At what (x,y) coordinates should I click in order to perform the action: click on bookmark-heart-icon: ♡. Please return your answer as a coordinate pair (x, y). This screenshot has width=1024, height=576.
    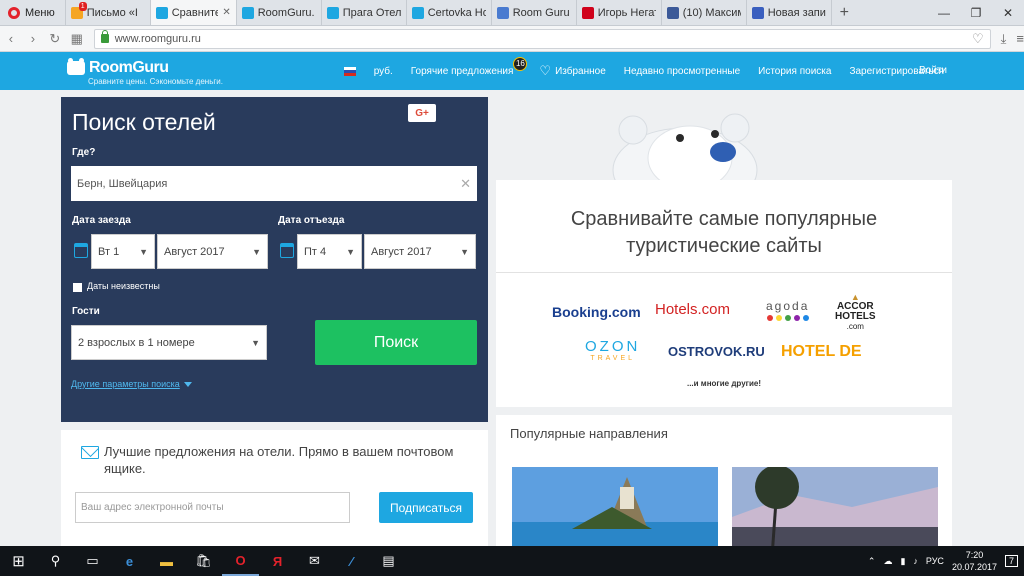
    Looking at the image, I should click on (978, 39).